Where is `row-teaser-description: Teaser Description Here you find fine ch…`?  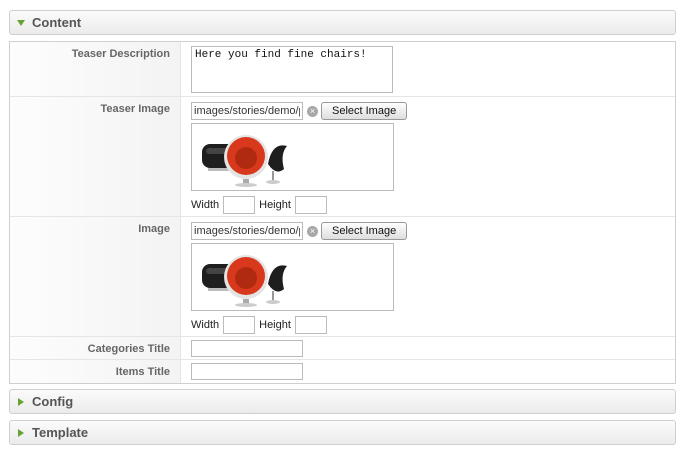 row-teaser-description: Teaser Description Here you find fine ch… is located at coordinates (342, 69).